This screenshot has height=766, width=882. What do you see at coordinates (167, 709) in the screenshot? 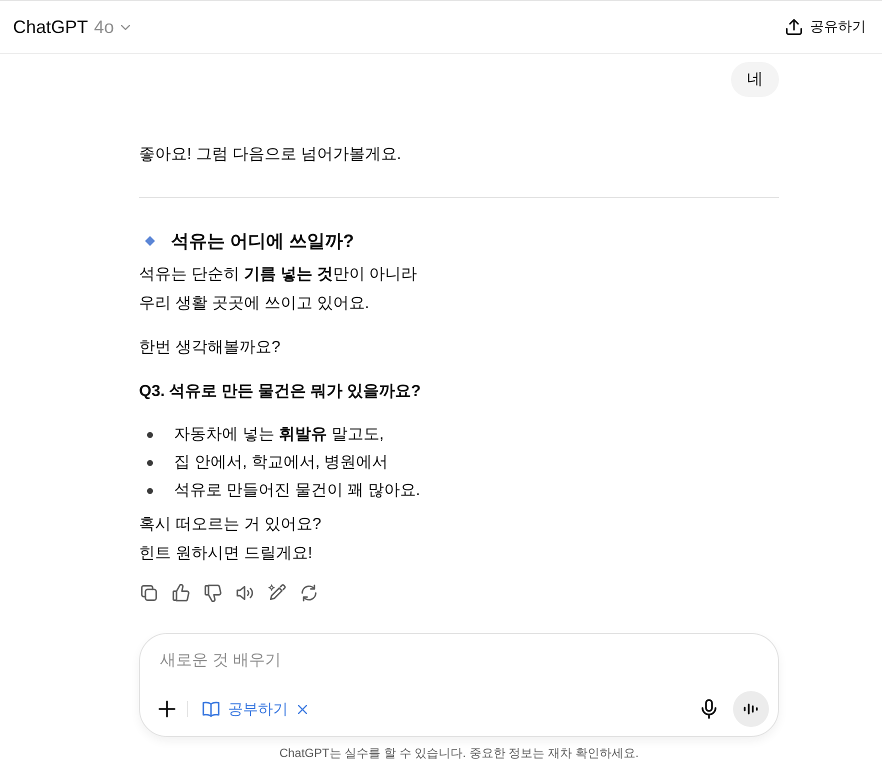
I see `plus-icon` at bounding box center [167, 709].